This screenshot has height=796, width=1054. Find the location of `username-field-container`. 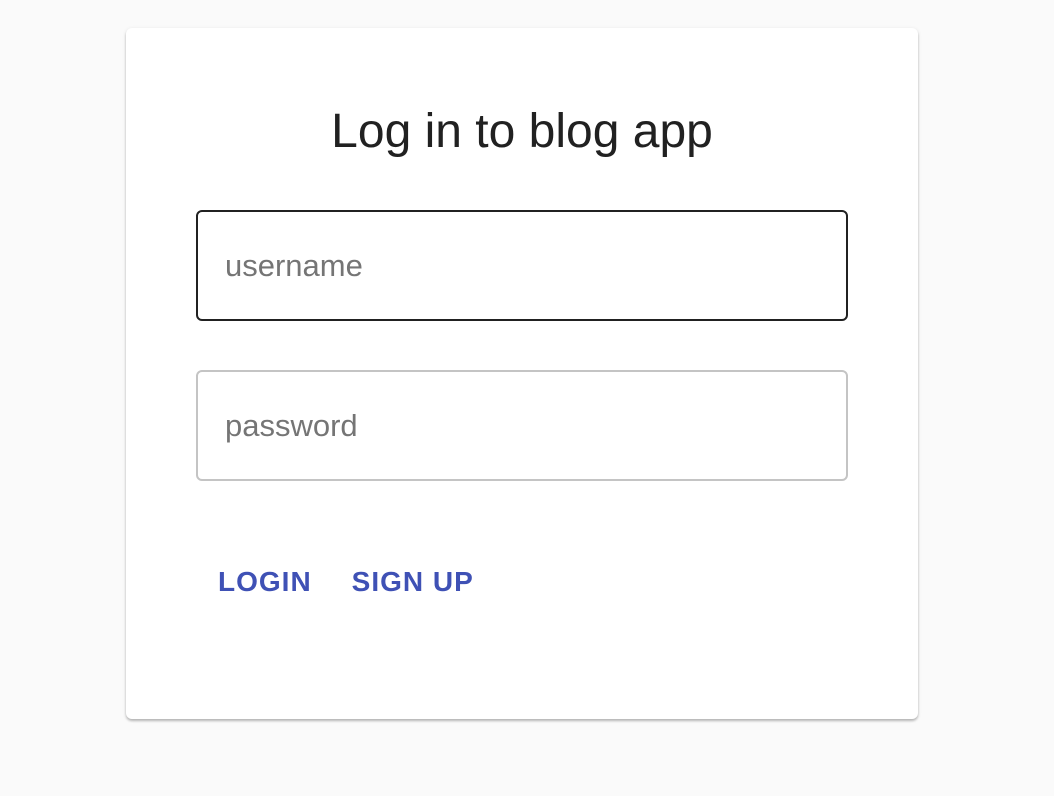

username-field-container is located at coordinates (522, 265).